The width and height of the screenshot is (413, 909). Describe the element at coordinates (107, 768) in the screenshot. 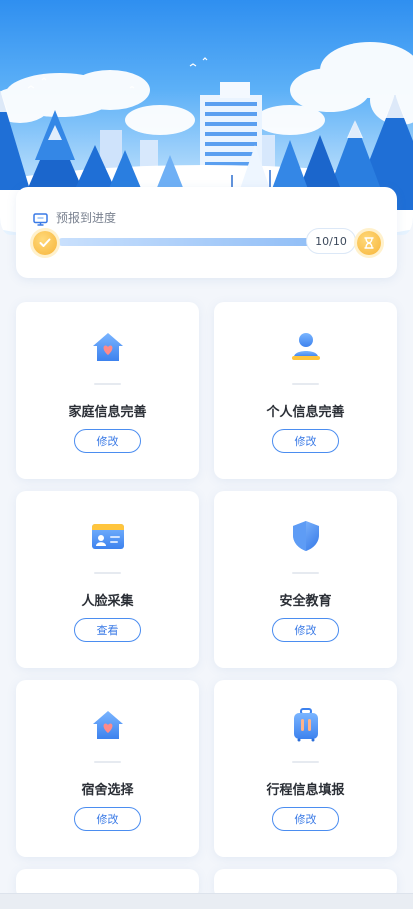

I see `task-card-dorm-selection: 宿舍选择 修改` at that location.